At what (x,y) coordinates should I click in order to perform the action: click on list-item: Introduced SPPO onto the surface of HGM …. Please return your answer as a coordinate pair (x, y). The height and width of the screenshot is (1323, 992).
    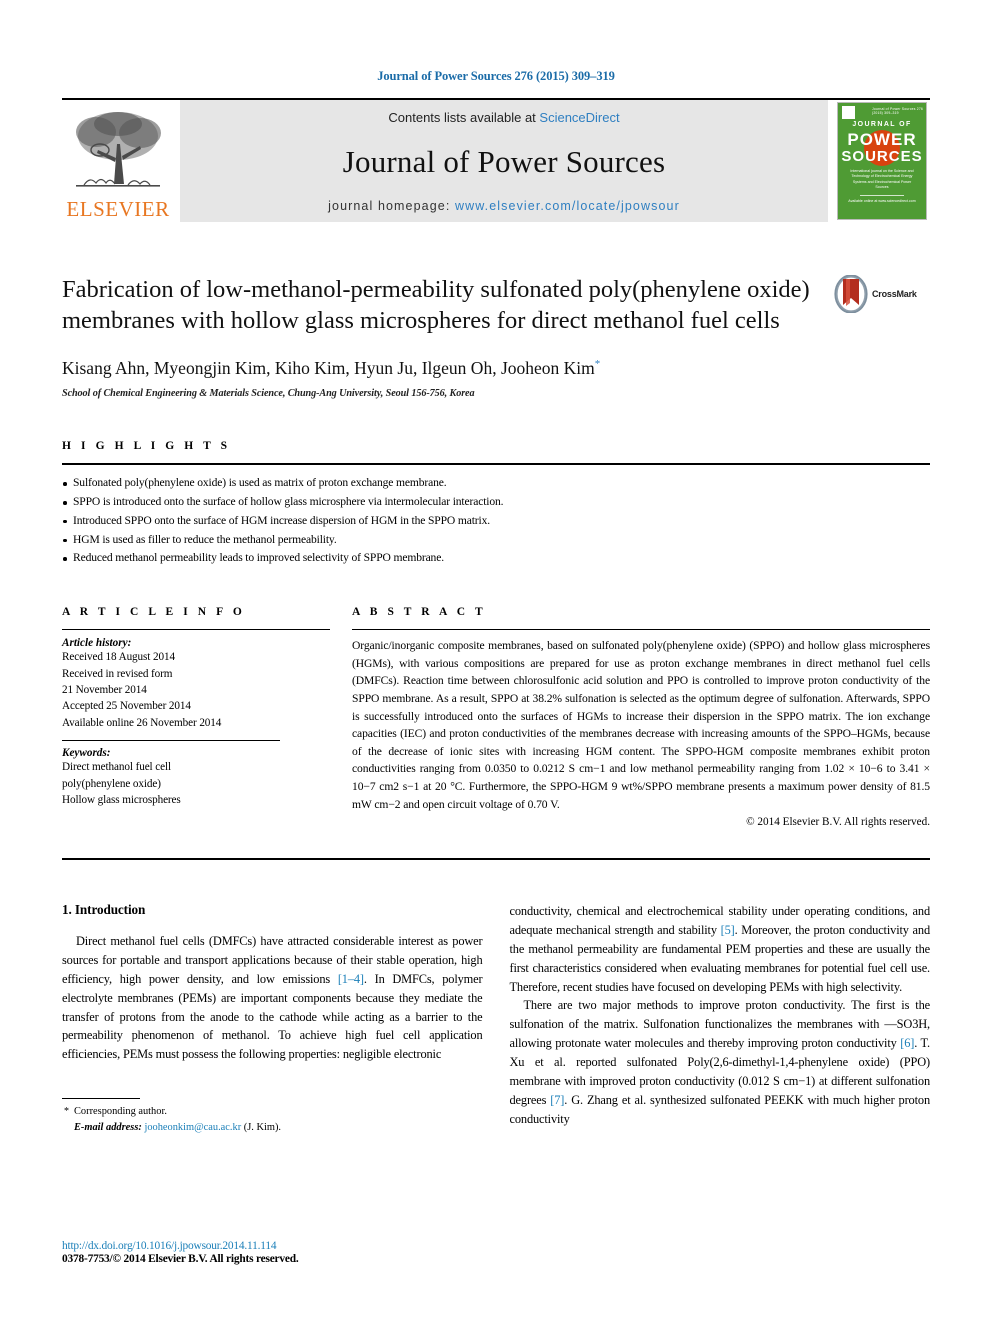
    Looking at the image, I should click on (496, 521).